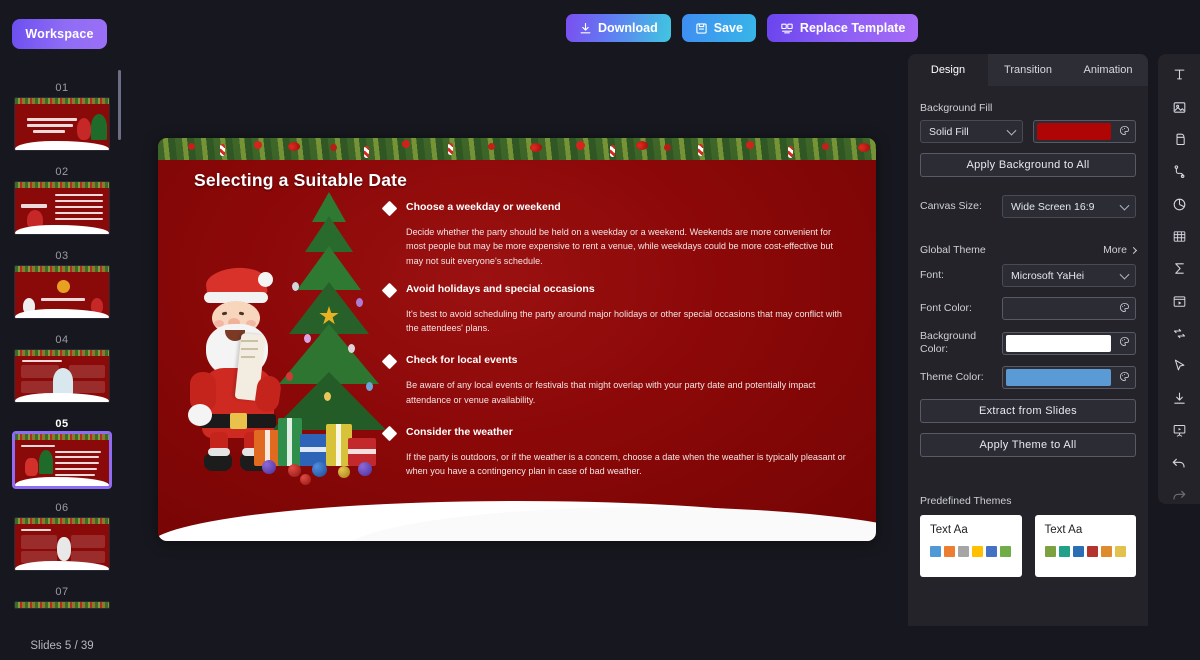  I want to click on apply-theme-to-all-button: Apply Theme to All, so click(1028, 445).